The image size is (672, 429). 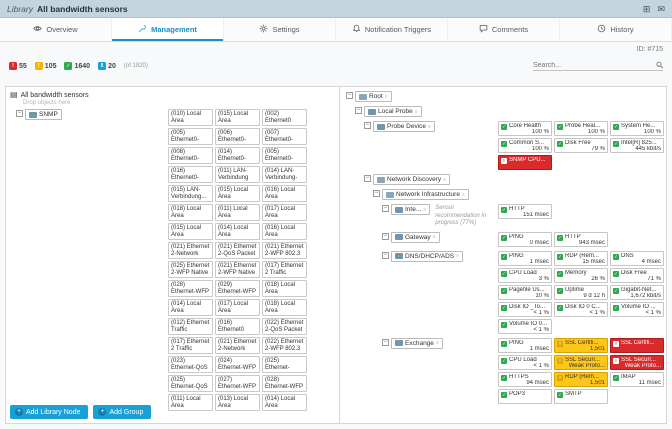 I want to click on search-icon, so click(x=659, y=65).